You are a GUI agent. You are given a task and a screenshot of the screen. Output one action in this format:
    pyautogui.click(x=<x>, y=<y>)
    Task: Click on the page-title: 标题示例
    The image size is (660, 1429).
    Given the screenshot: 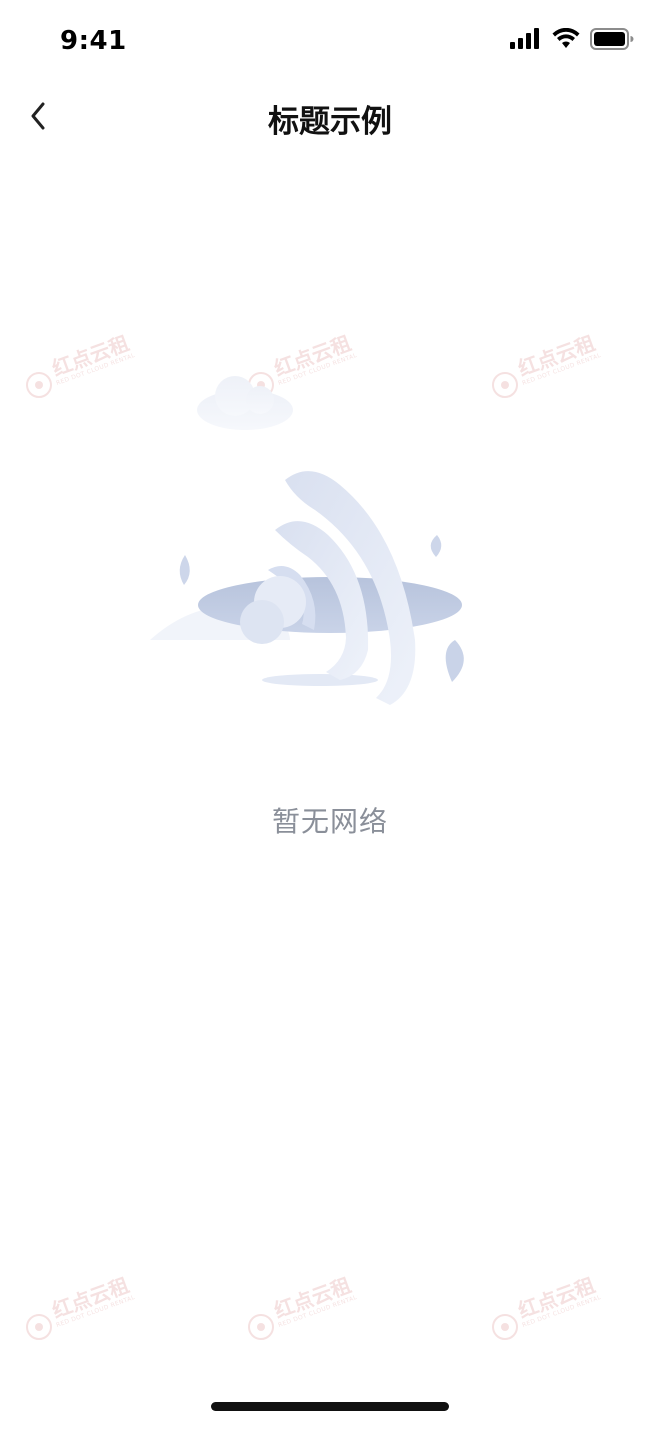 What is the action you would take?
    pyautogui.click(x=330, y=122)
    